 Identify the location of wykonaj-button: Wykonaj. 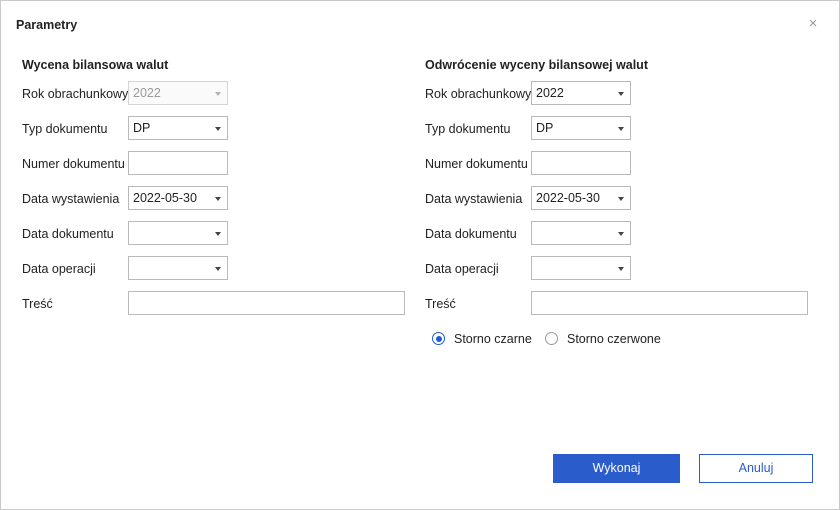
(616, 468).